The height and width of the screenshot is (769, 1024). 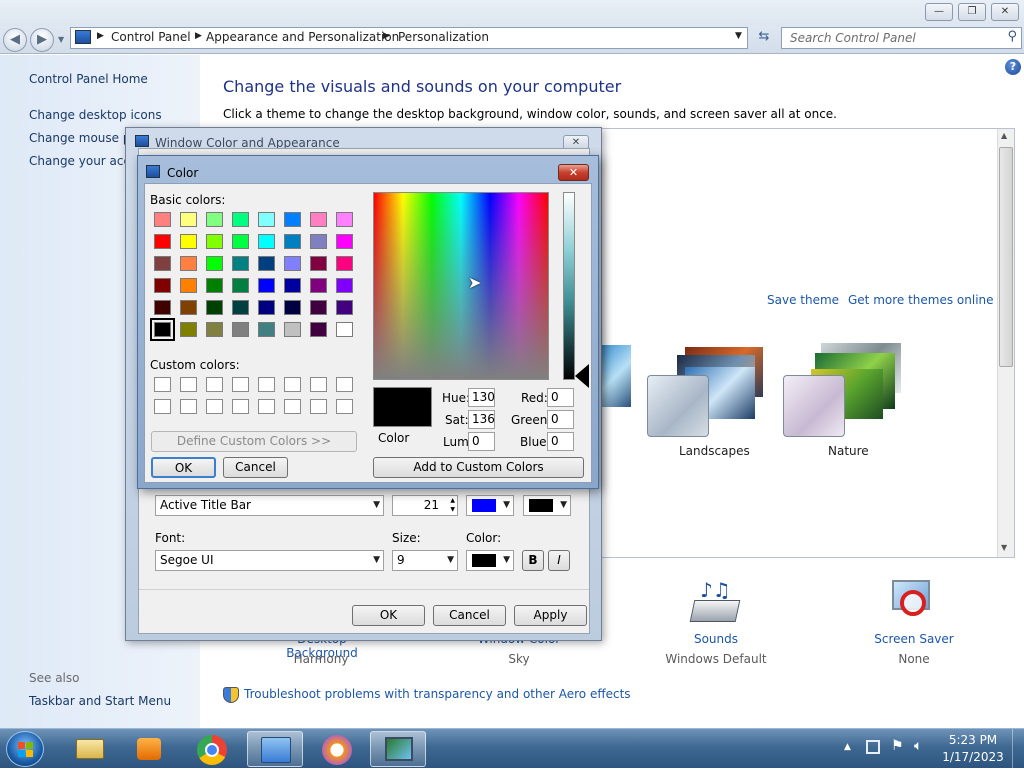 What do you see at coordinates (803, 300) in the screenshot?
I see `save-theme-link: Save theme` at bounding box center [803, 300].